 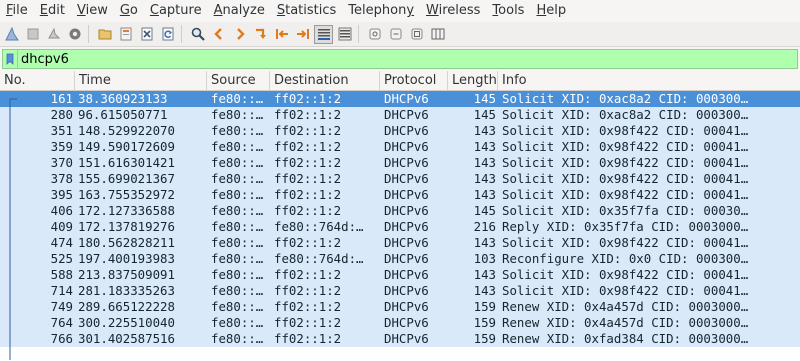 I want to click on go-last-icon, so click(x=302, y=34).